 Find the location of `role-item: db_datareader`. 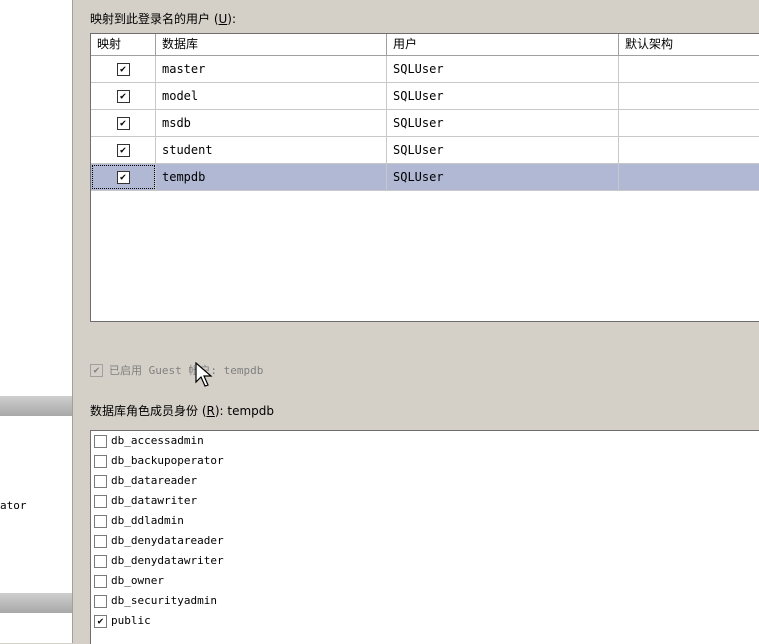

role-item: db_datareader is located at coordinates (425, 481).